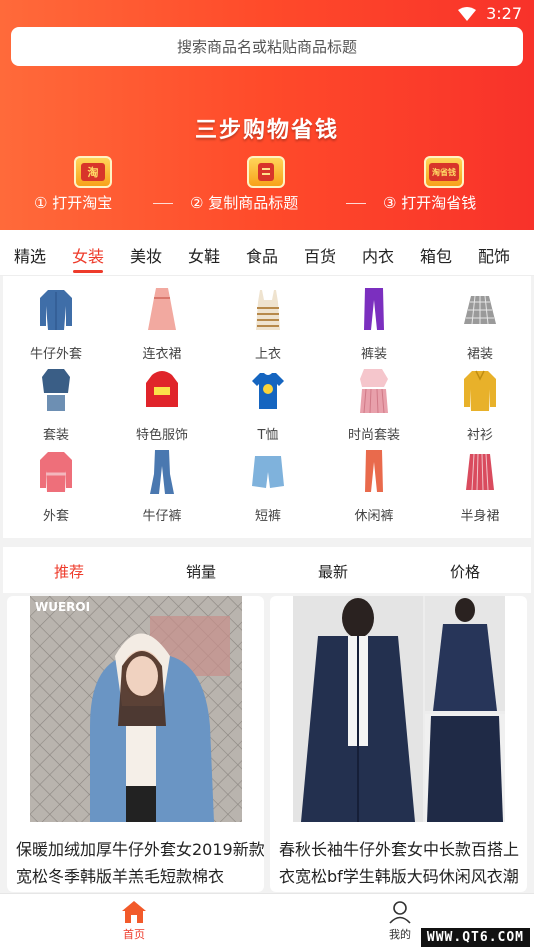 The height and width of the screenshot is (949, 534). I want to click on taobao-icon: 淘, so click(93, 172).